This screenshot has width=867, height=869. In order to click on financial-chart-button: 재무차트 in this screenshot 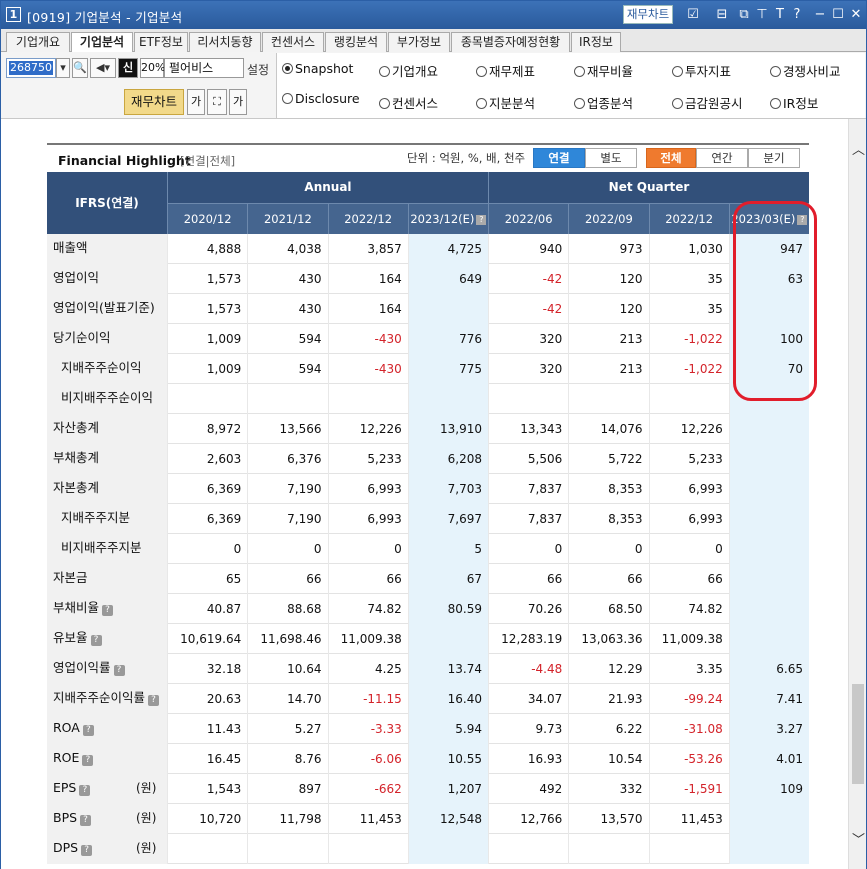, I will do `click(154, 102)`.